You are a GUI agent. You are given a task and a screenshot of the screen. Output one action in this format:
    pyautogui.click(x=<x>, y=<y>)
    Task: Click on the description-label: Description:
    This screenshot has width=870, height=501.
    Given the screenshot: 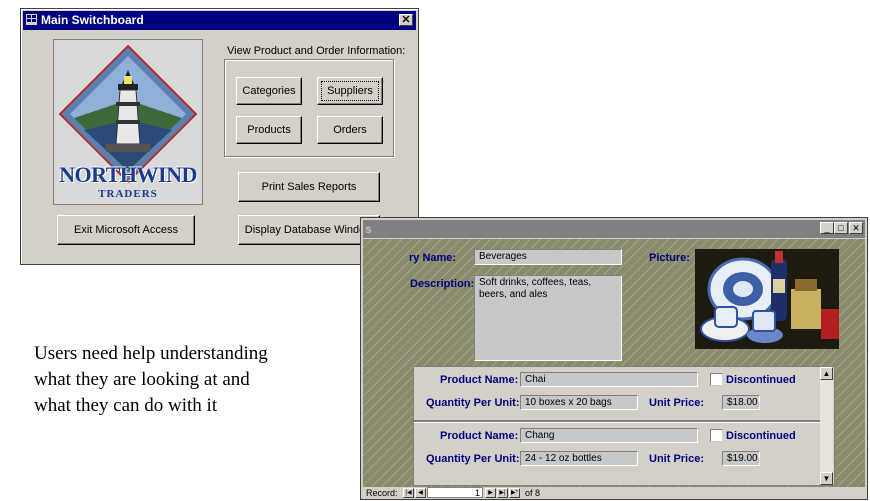 What is the action you would take?
    pyautogui.click(x=442, y=284)
    